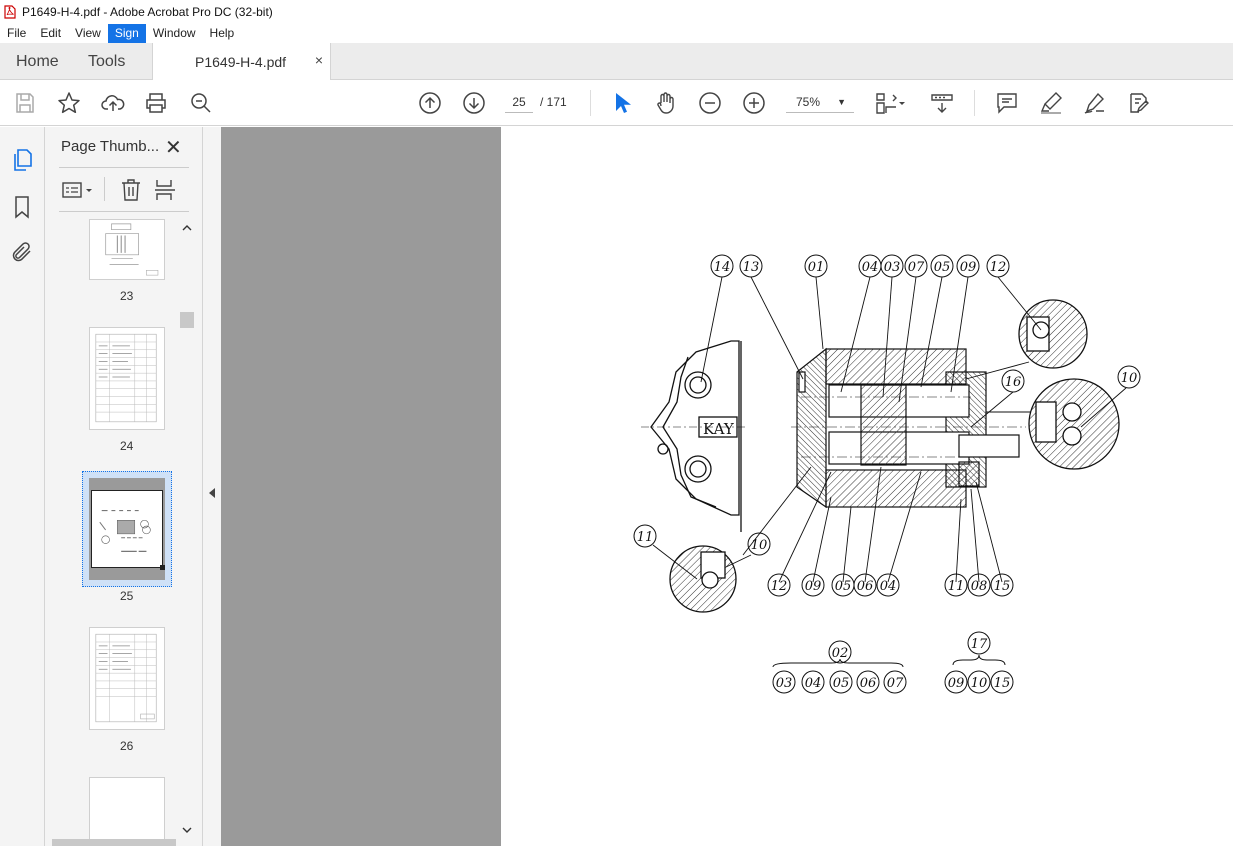 The width and height of the screenshot is (1233, 851). Describe the element at coordinates (37, 61) in the screenshot. I see `tab-home: Home` at that location.